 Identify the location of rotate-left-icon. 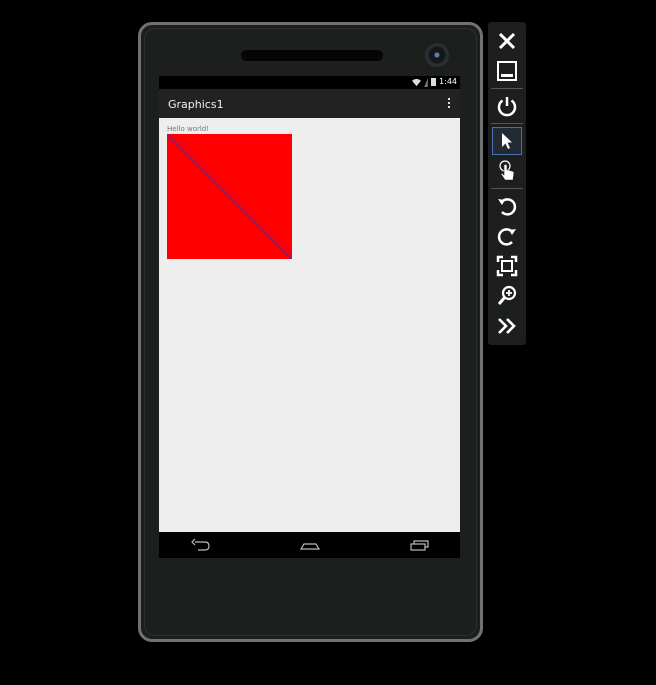
(507, 207).